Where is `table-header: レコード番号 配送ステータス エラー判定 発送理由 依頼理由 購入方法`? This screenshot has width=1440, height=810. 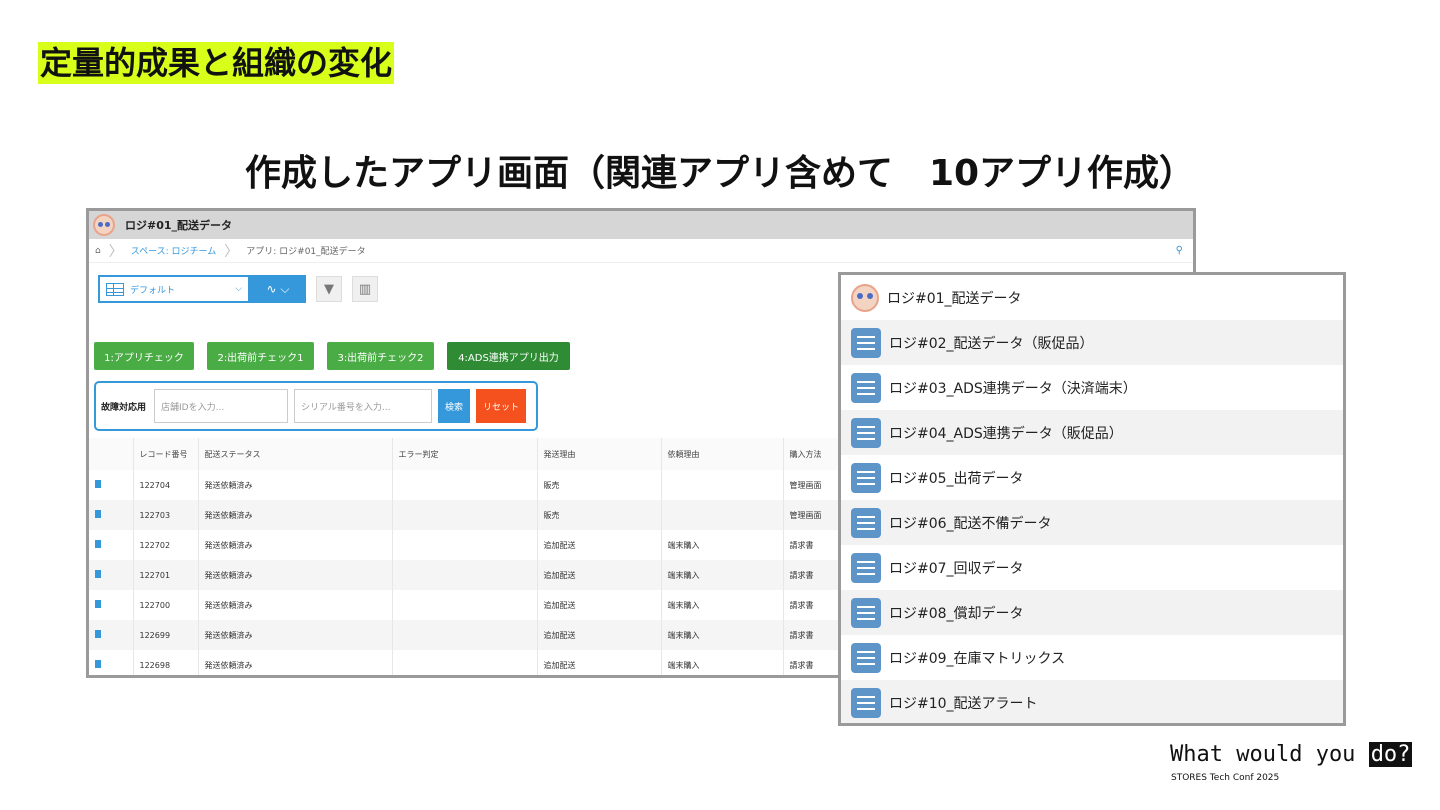
table-header: レコード番号 配送ステータス エラー判定 発送理由 依頼理由 購入方法 is located at coordinates (469, 454).